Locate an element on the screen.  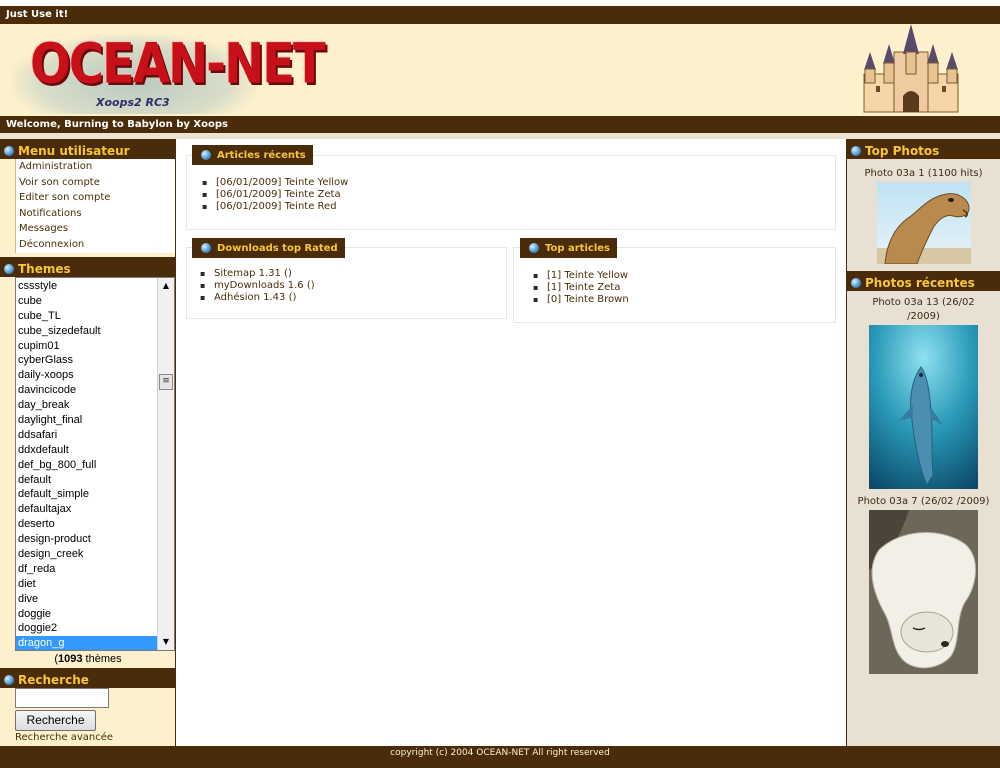
dolphin-photo-icon is located at coordinates (923, 407).